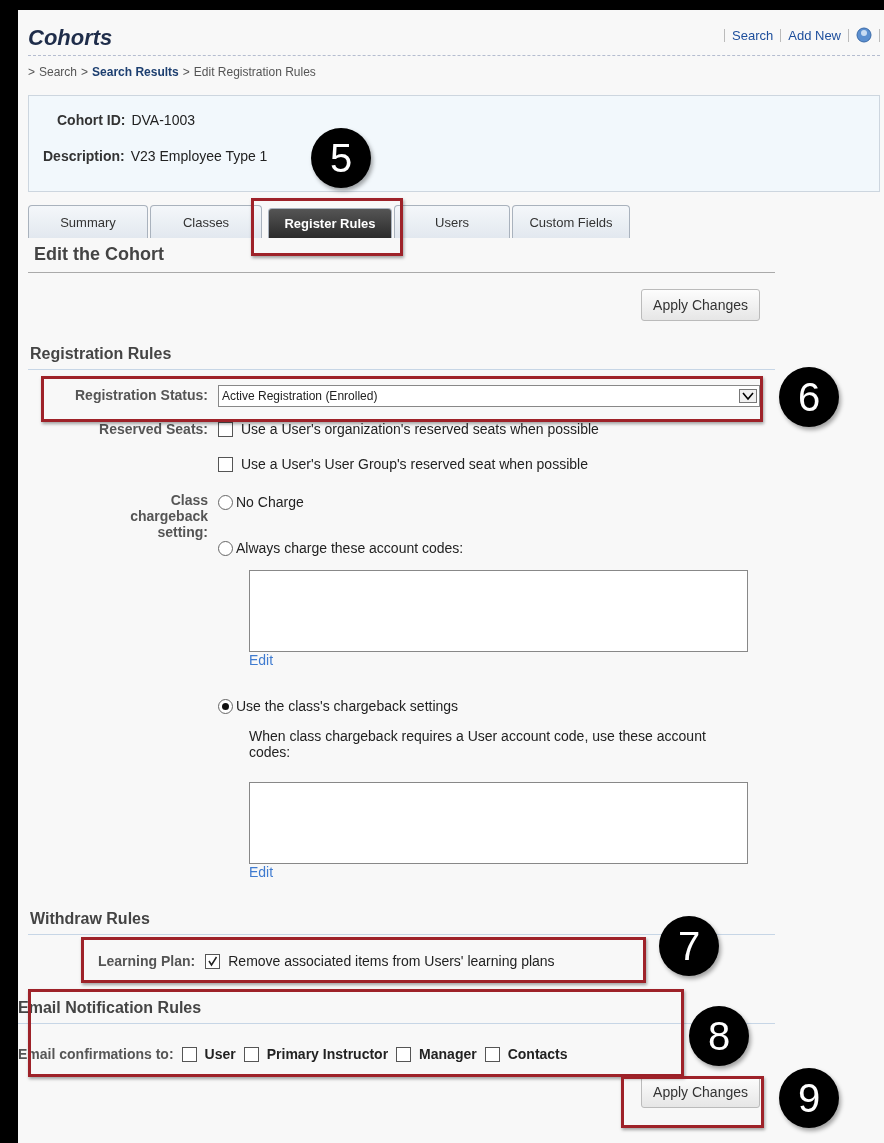 This screenshot has width=884, height=1143. What do you see at coordinates (58, 72) in the screenshot?
I see `breadcrumb-item: Search` at bounding box center [58, 72].